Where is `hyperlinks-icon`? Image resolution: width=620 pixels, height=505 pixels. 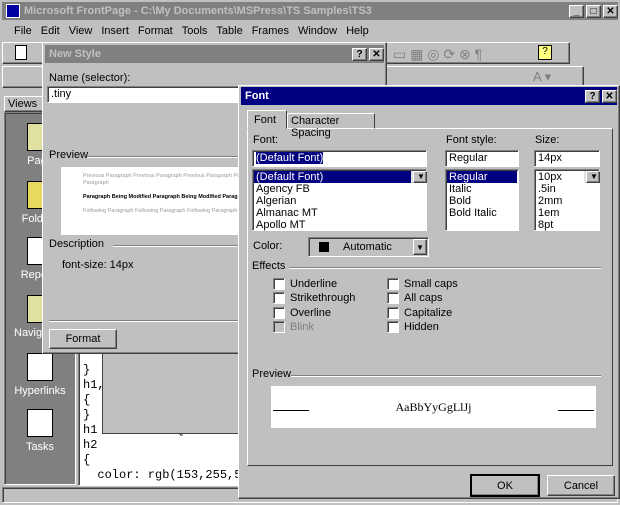
hyperlinks-icon is located at coordinates (40, 367).